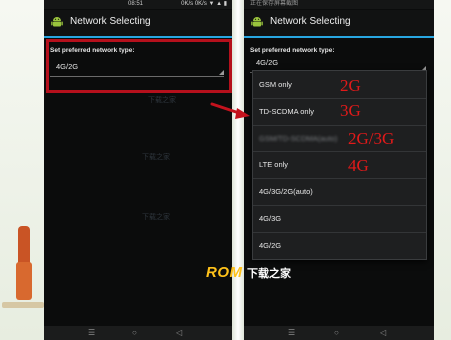 The height and width of the screenshot is (340, 451). Describe the element at coordinates (339, 139) in the screenshot. I see `option-gsm-td-scdma-auto: GSM/TD-SCDMA(auto)` at that location.